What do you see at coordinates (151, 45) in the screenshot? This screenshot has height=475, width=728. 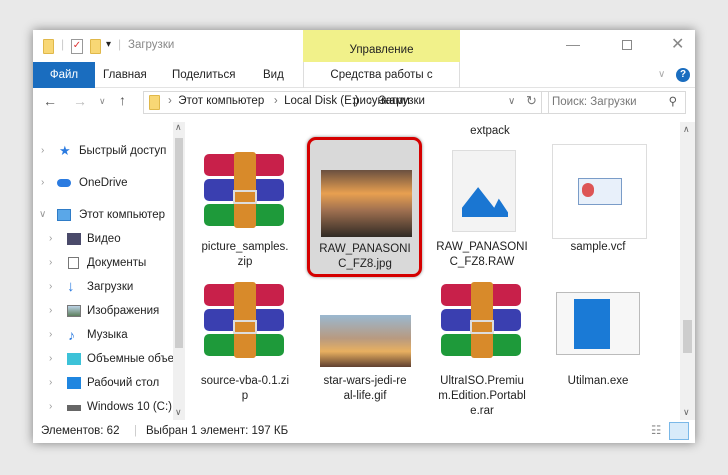 I see `window-title: Загрузки` at bounding box center [151, 45].